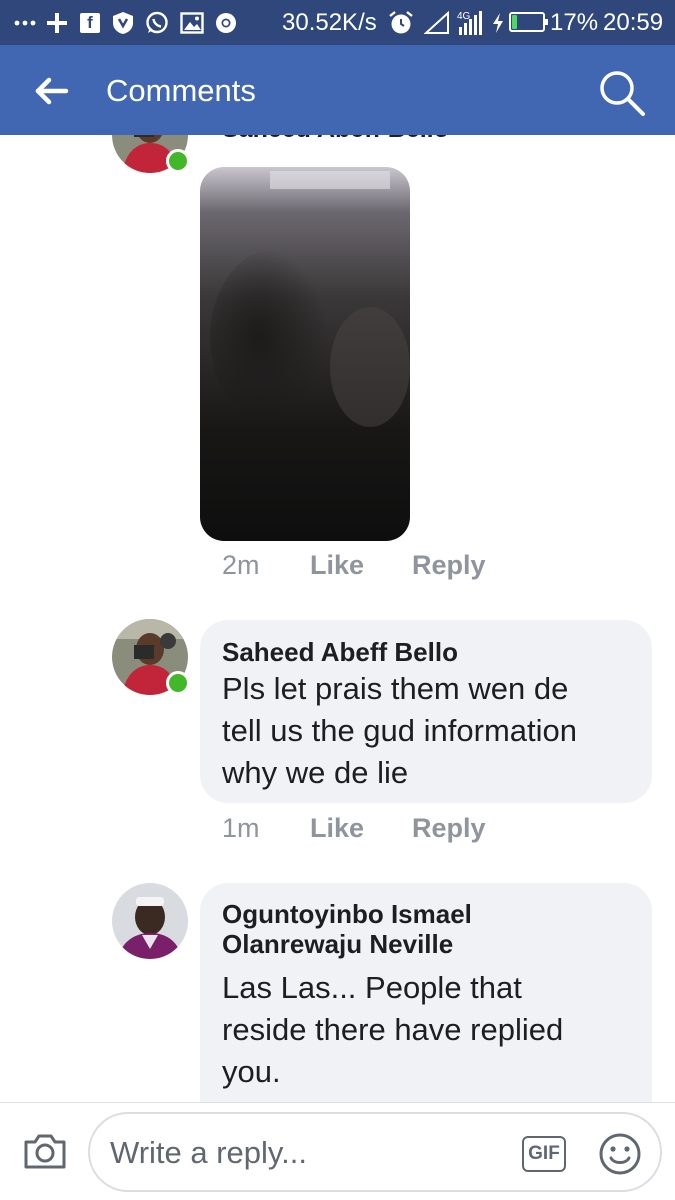  What do you see at coordinates (123, 22) in the screenshot?
I see `shield-icon` at bounding box center [123, 22].